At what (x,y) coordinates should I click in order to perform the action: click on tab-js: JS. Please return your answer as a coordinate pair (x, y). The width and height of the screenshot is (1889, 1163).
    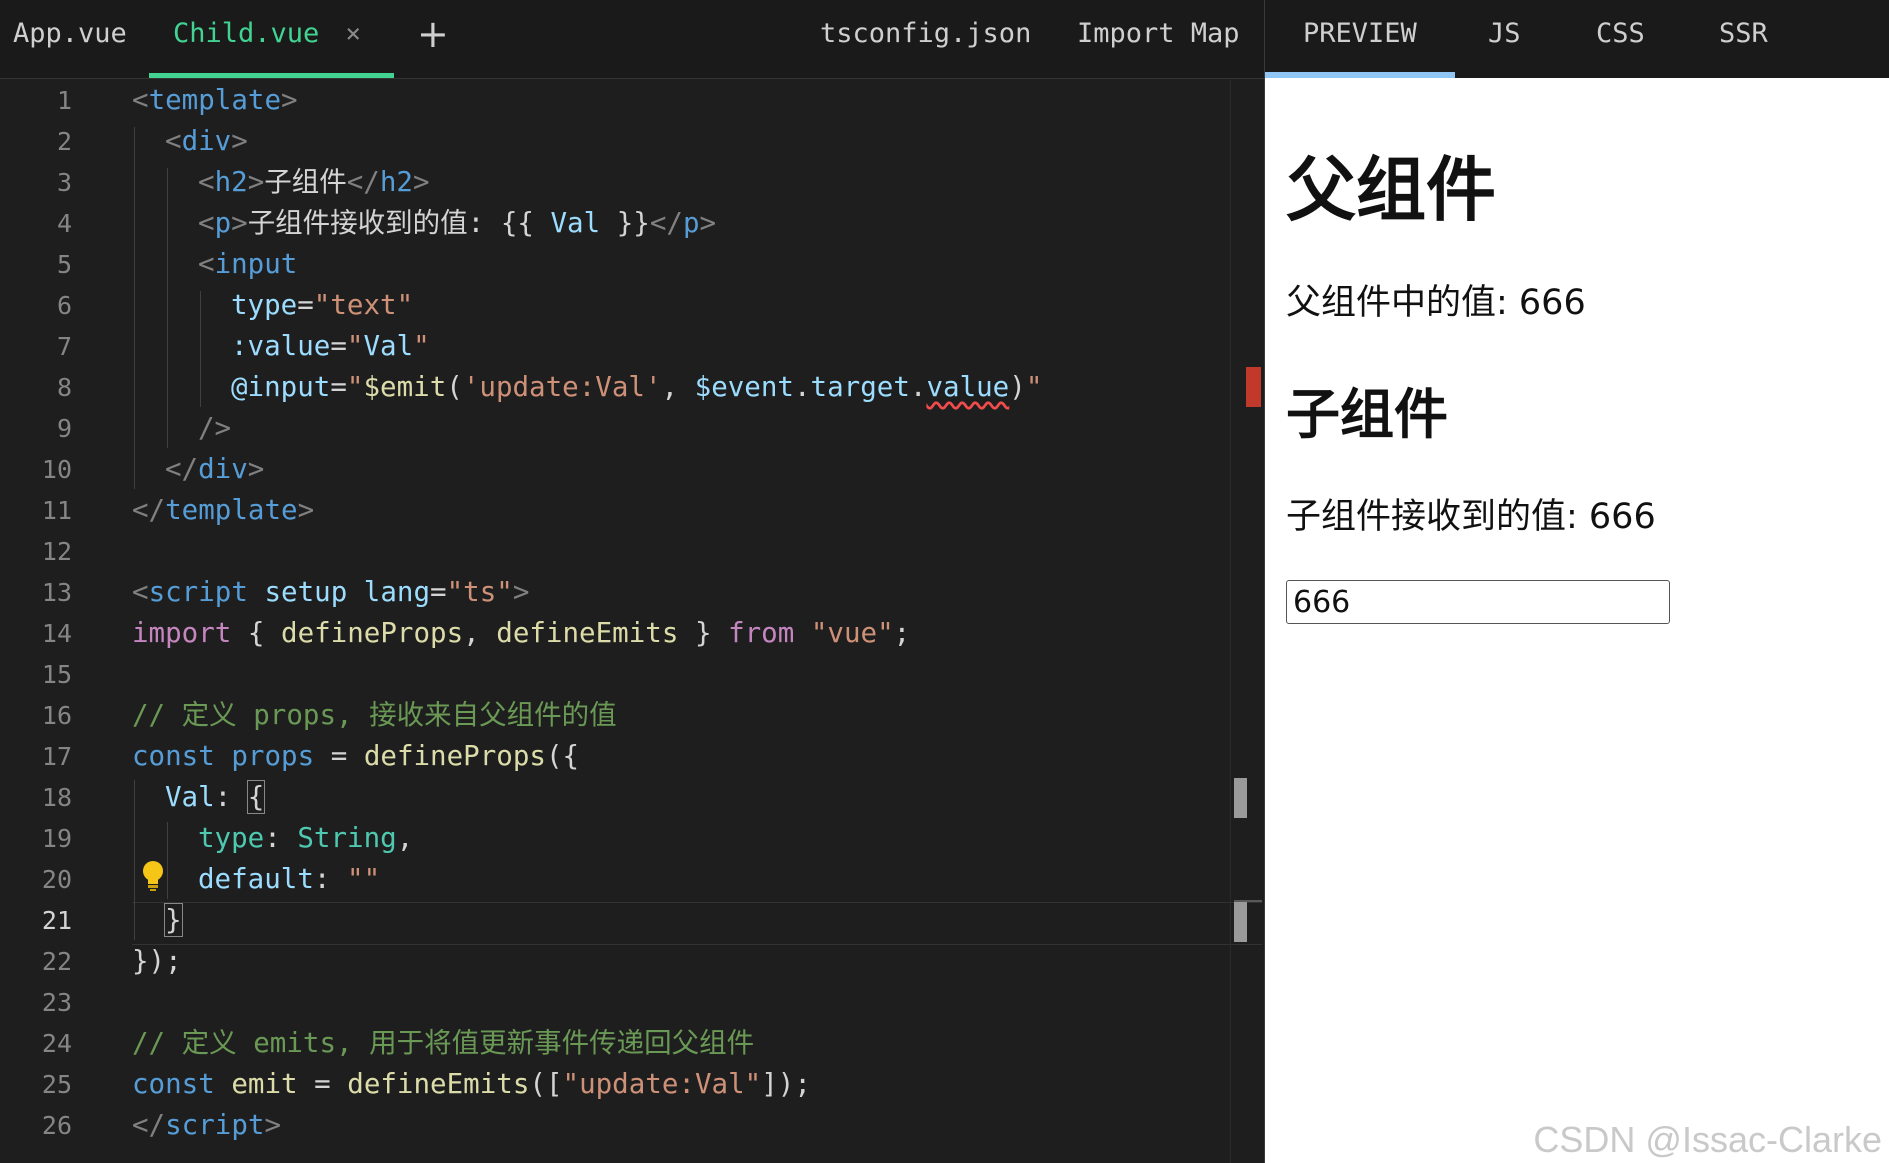
    Looking at the image, I should click on (1504, 39).